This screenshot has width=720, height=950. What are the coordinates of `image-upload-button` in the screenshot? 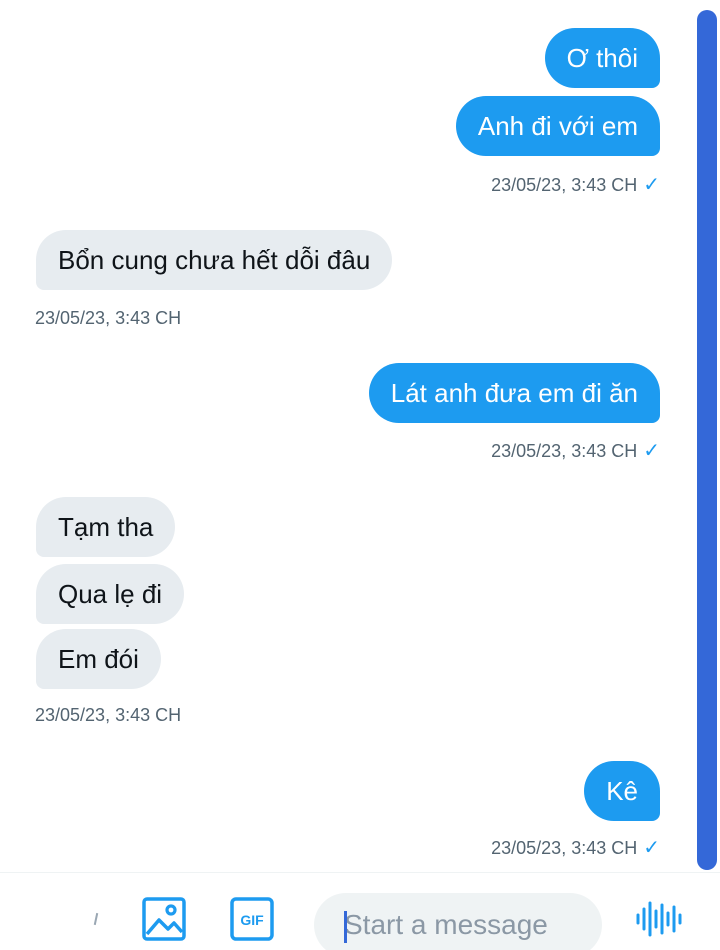 It's located at (164, 919).